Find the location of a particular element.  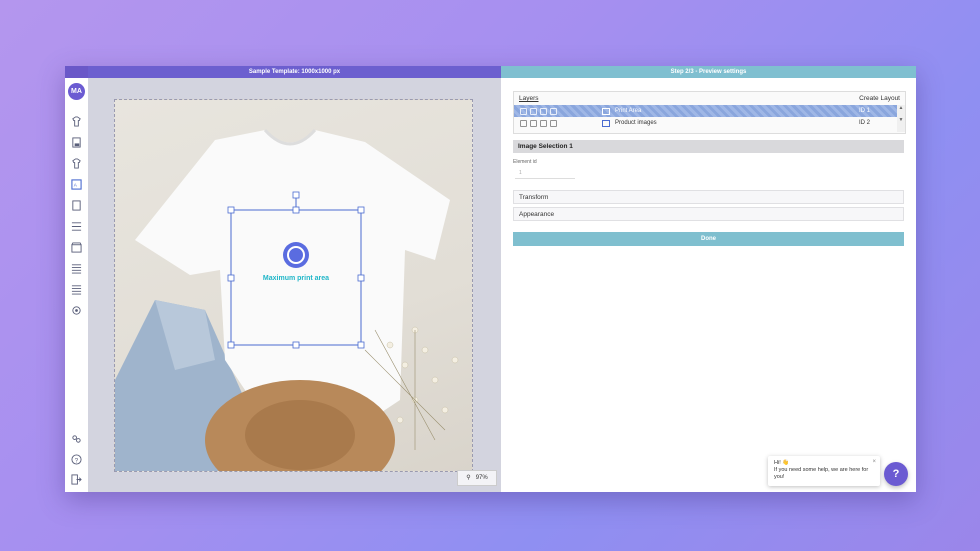

list-settings-icon is located at coordinates (76, 226).